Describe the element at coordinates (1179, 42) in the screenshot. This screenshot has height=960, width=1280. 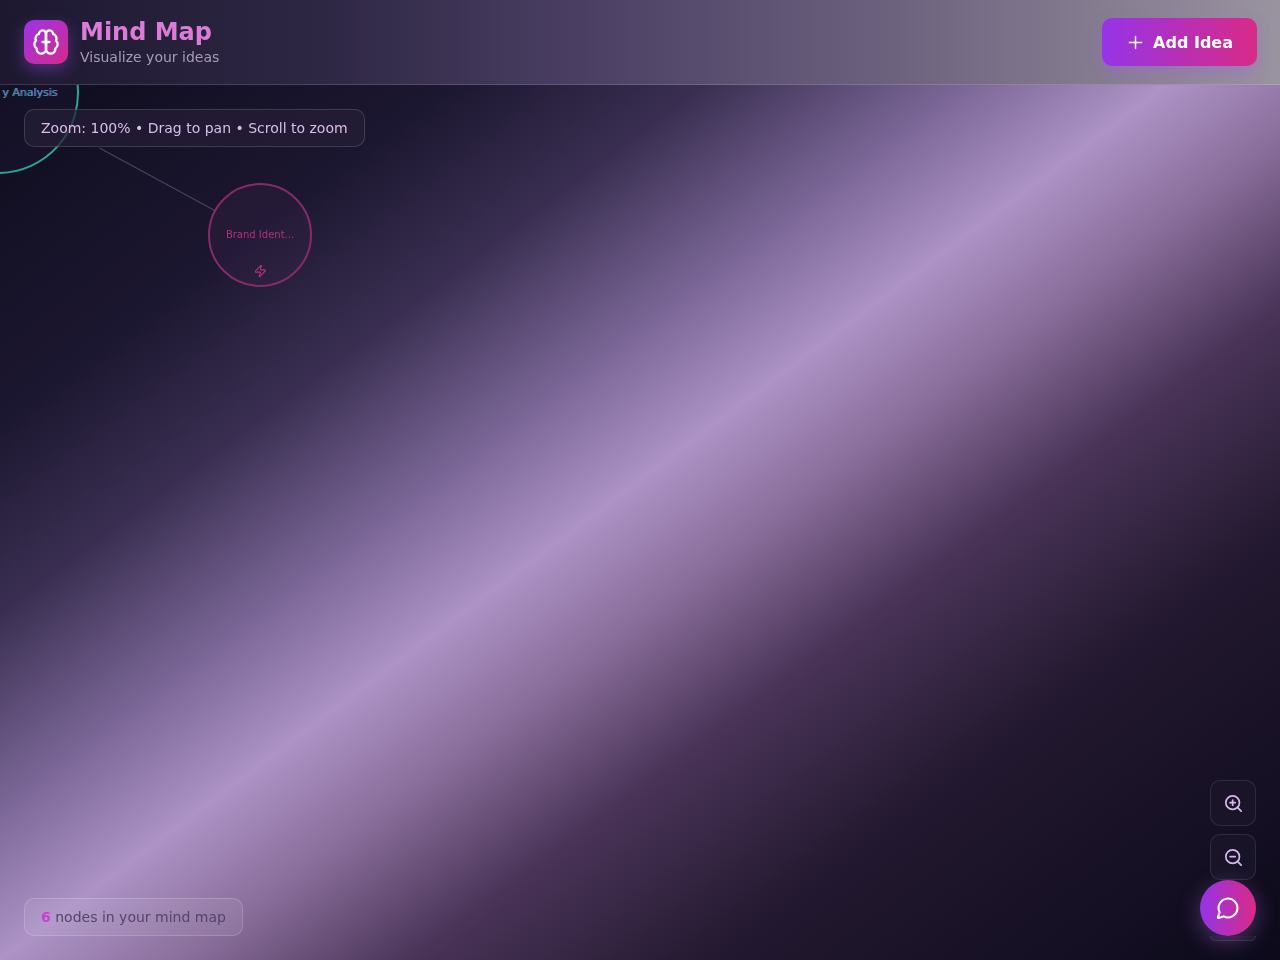
I see `add-idea-button: Add Idea` at that location.